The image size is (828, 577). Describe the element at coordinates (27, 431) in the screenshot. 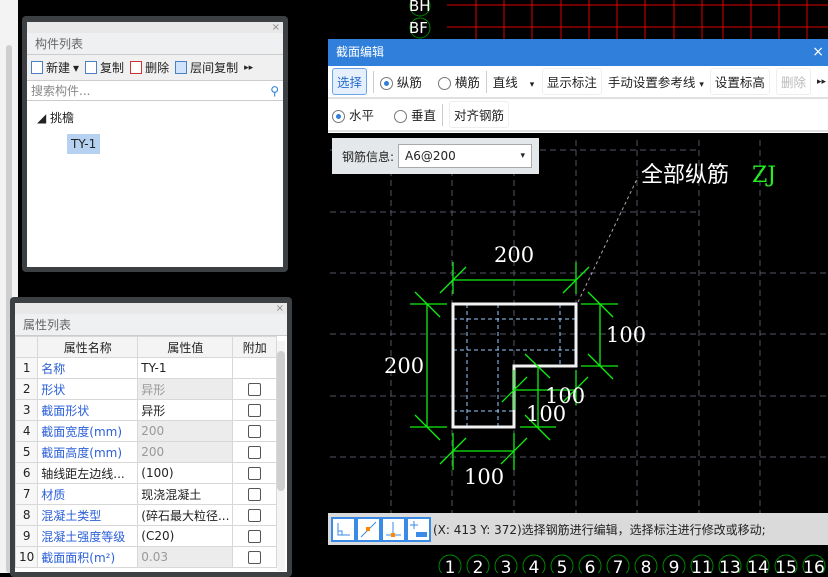

I see `row-num: 4` at that location.